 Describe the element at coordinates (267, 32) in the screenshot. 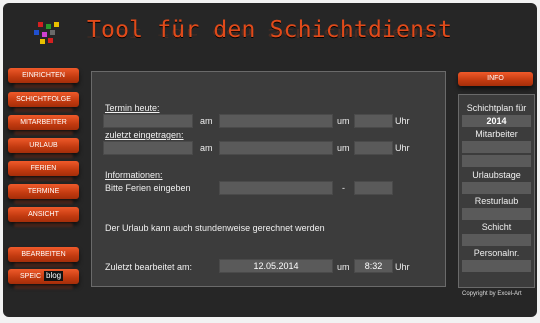

I see `app-title-reflection: Tool für den Schichtdienst` at that location.